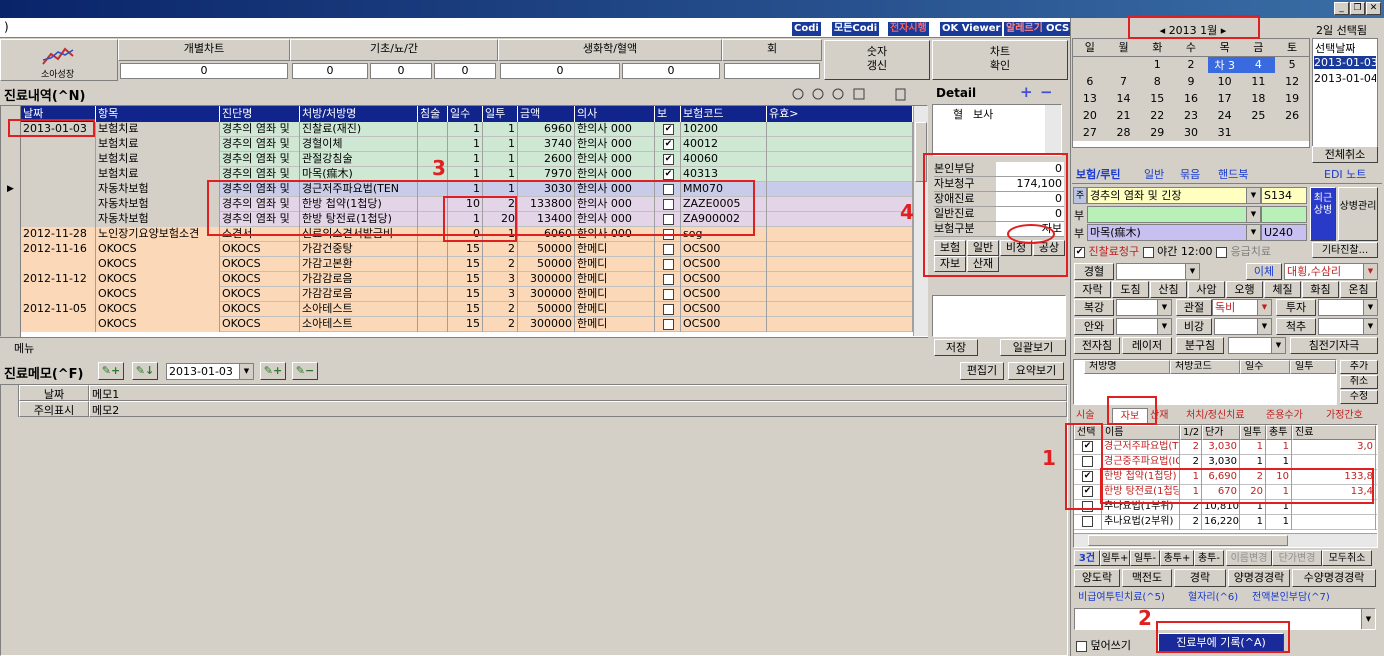 This screenshot has width=1384, height=656. I want to click on meridian-button: 양도락, so click(1097, 578).